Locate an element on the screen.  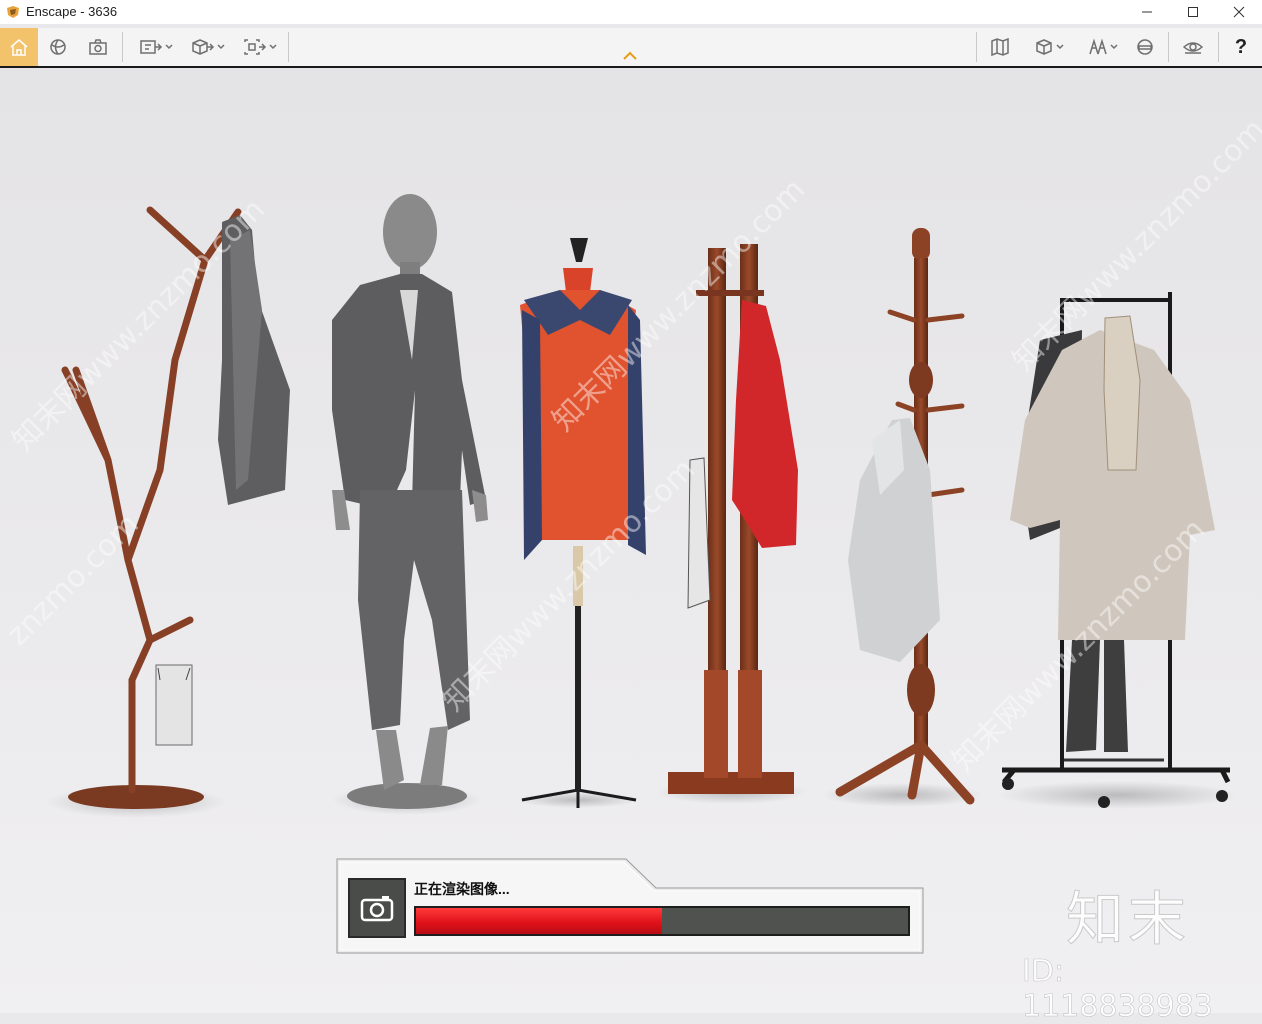
toolbar: ? is located at coordinates (631, 48).